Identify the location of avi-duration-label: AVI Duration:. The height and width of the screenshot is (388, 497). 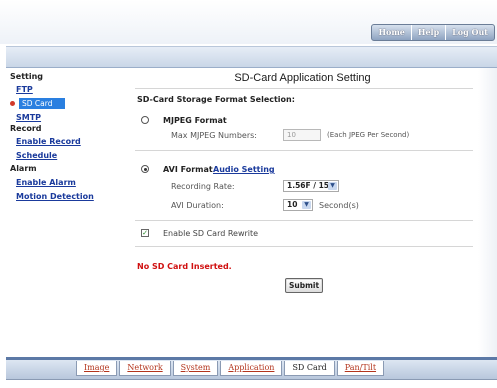
(197, 205).